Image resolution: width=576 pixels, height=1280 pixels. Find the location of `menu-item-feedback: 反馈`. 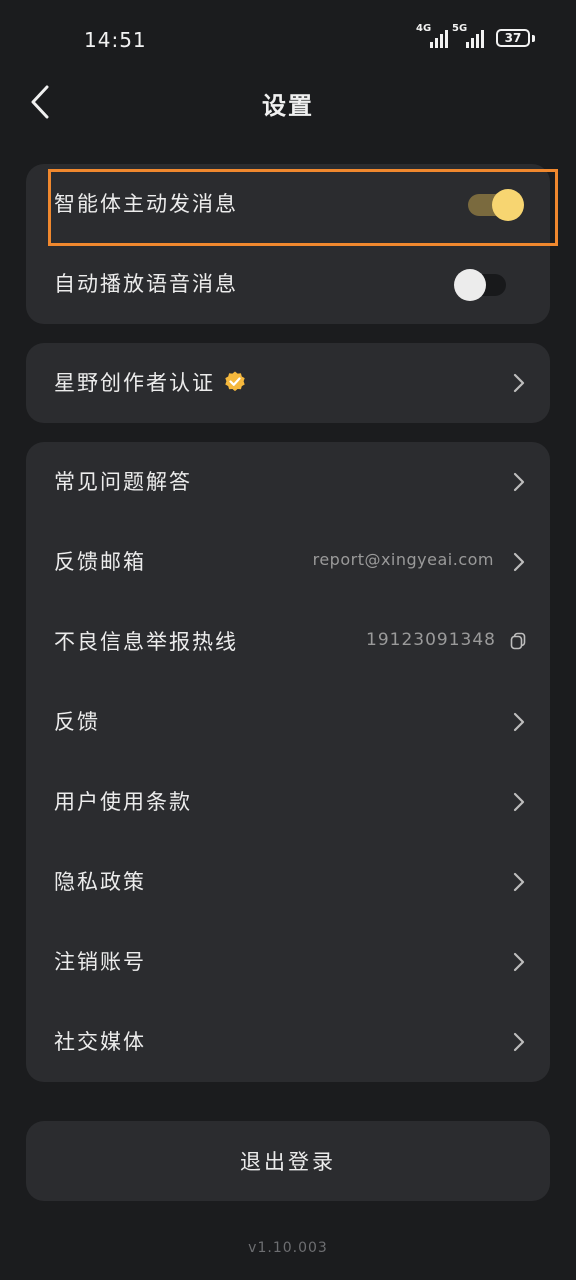

menu-item-feedback: 反馈 is located at coordinates (288, 722).